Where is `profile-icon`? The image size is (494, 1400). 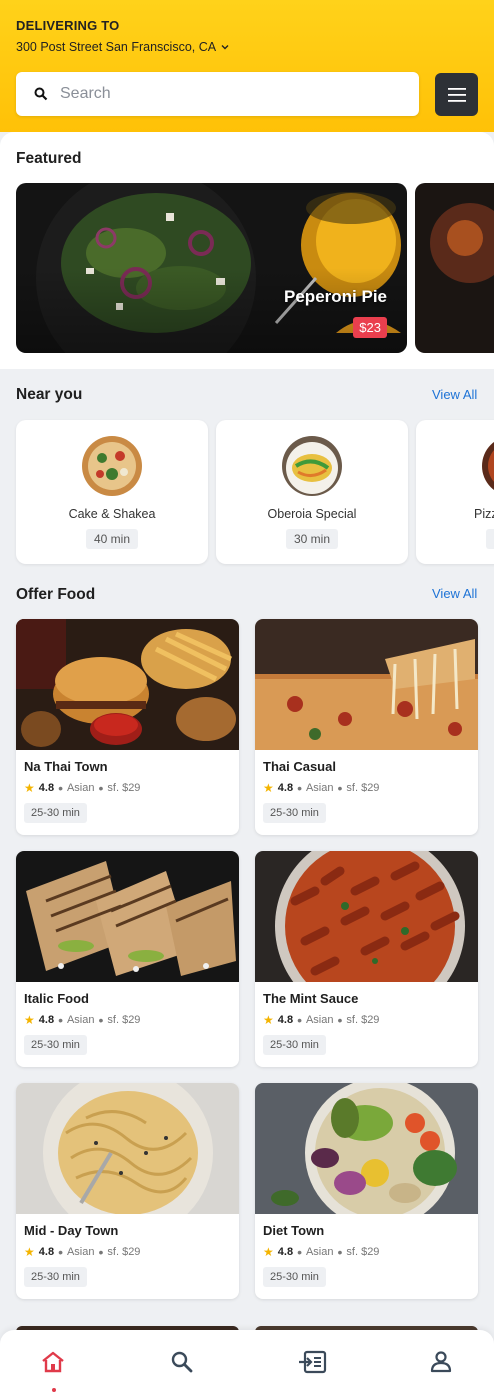
profile-icon is located at coordinates (441, 1362).